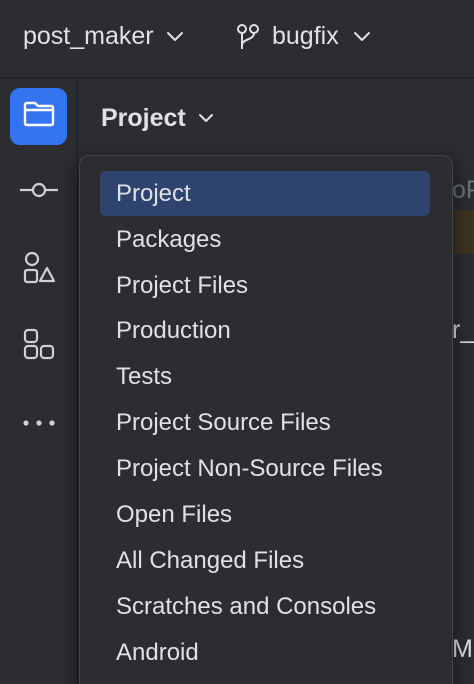 This screenshot has height=684, width=474. I want to click on menu-item-android: Android, so click(265, 652).